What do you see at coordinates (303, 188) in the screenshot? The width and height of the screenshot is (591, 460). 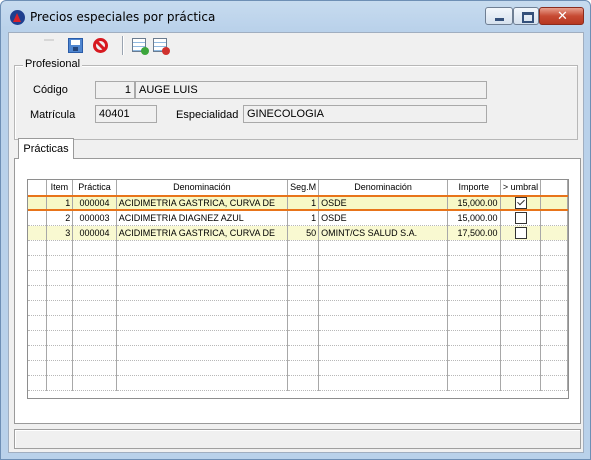 I see `column-header-seg: Seg.M` at bounding box center [303, 188].